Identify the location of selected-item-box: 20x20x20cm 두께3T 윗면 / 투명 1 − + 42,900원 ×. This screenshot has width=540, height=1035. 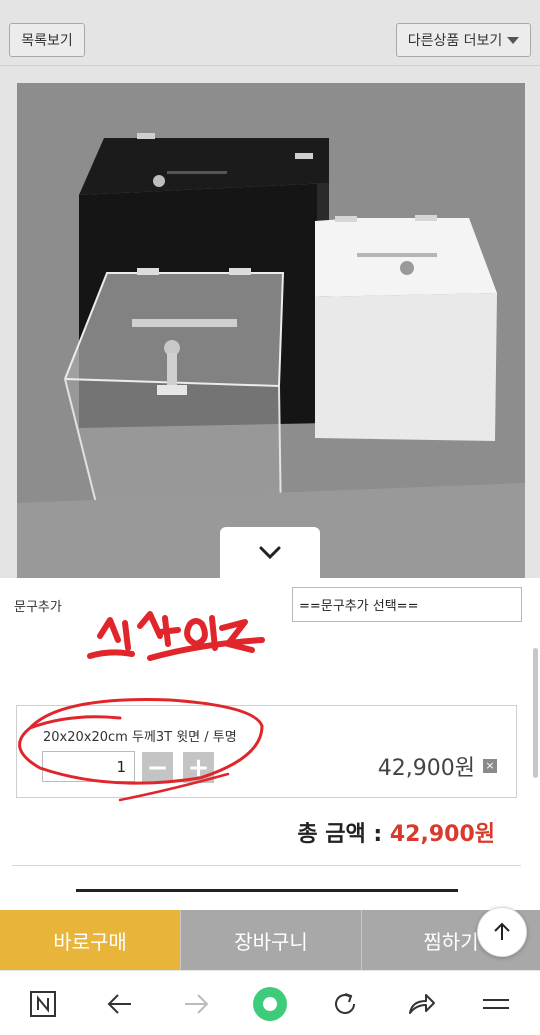
(266, 751).